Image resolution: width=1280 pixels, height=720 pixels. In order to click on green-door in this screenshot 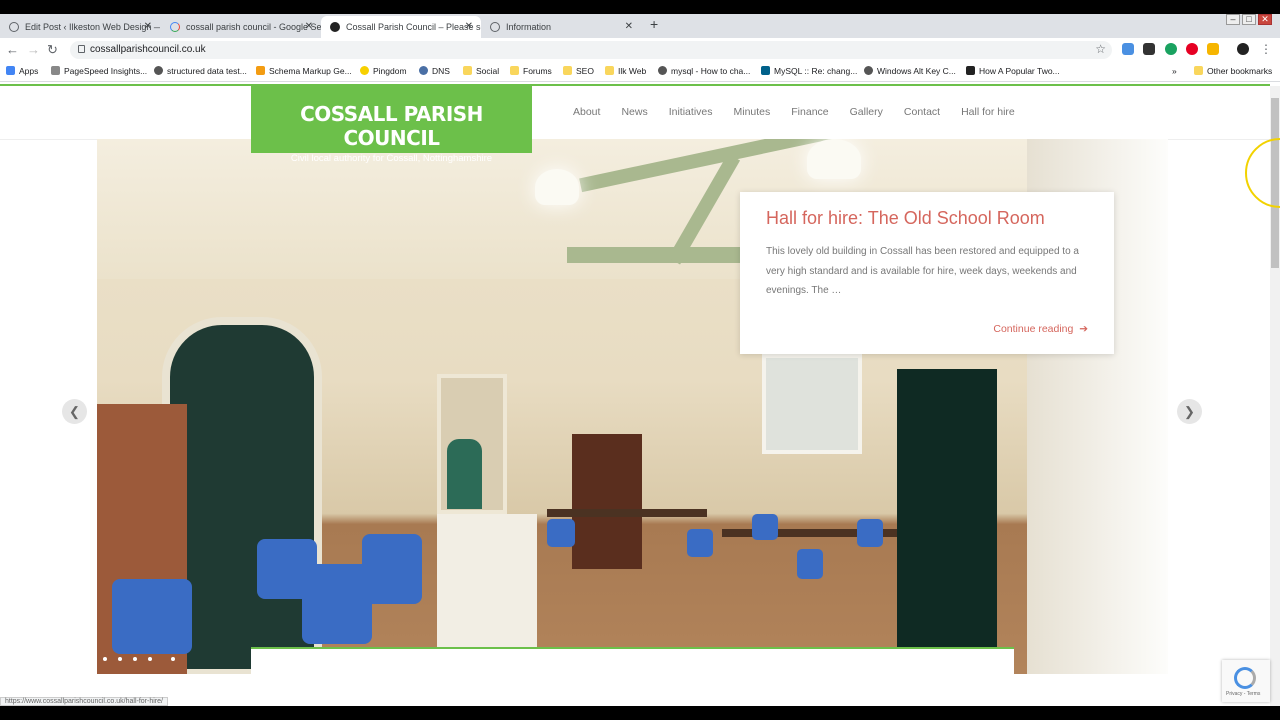, I will do `click(947, 521)`.